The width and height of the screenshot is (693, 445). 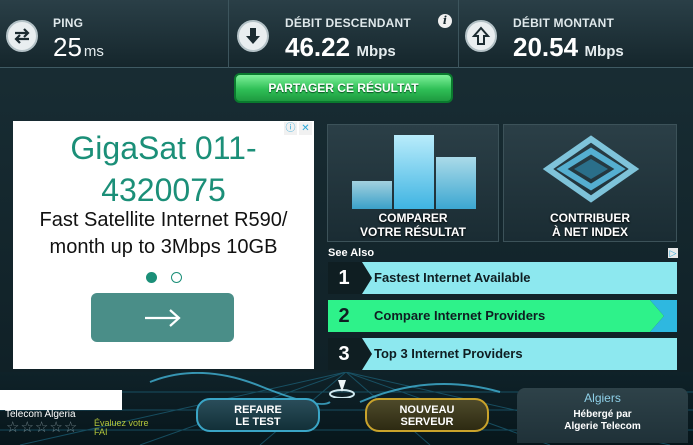 What do you see at coordinates (602, 398) in the screenshot?
I see `server-city: Algiers` at bounding box center [602, 398].